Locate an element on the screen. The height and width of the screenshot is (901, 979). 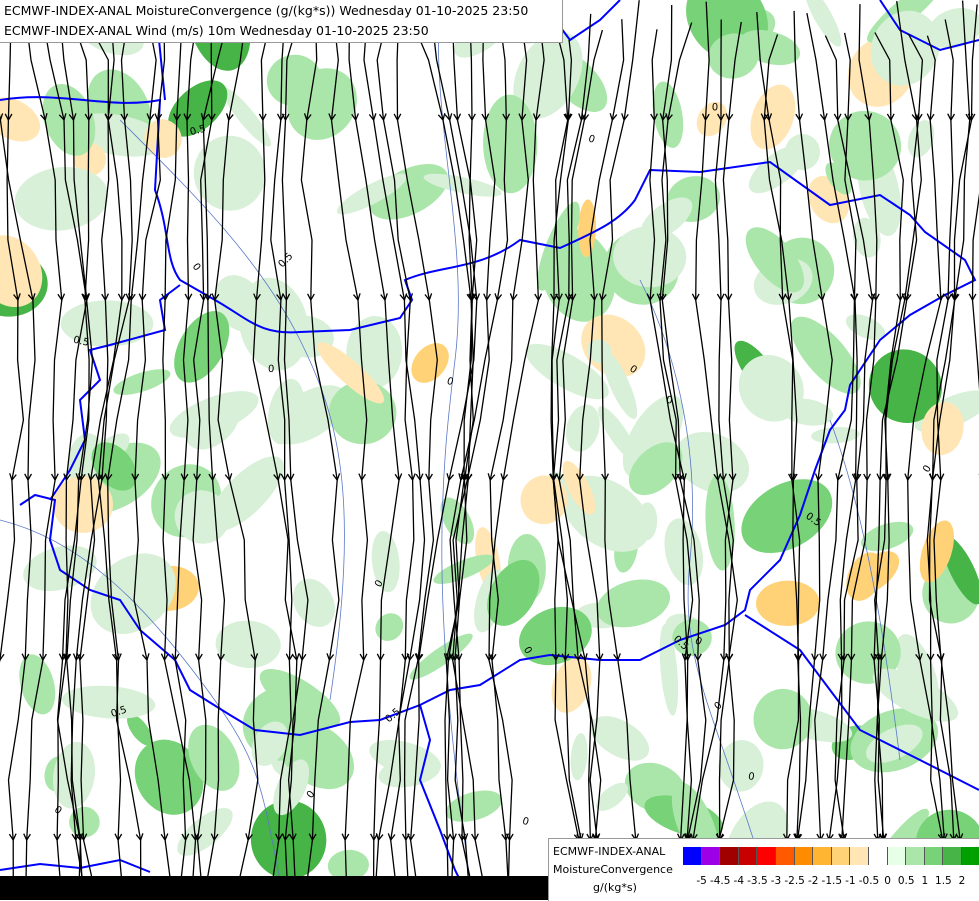
legend-tick-label: 0.5 is located at coordinates (906, 881).